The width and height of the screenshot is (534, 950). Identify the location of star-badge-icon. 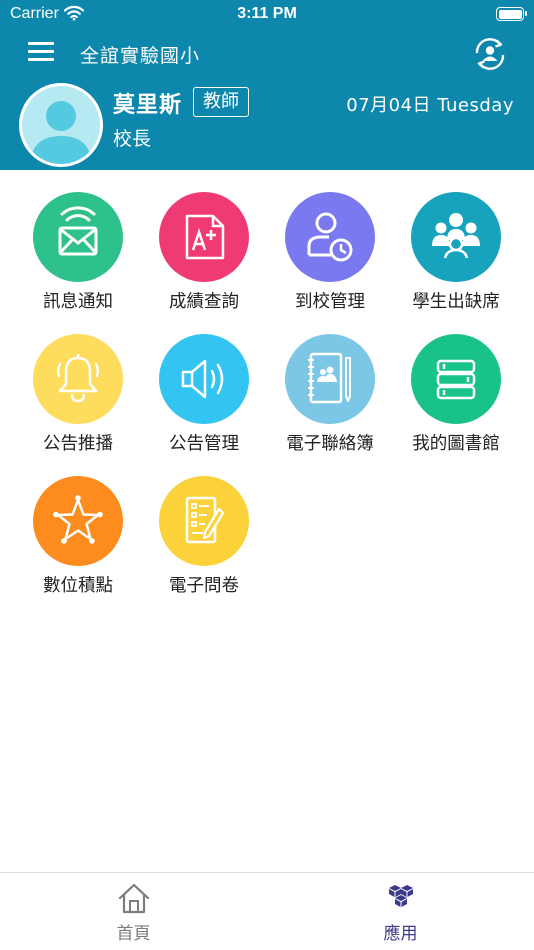
(78, 519).